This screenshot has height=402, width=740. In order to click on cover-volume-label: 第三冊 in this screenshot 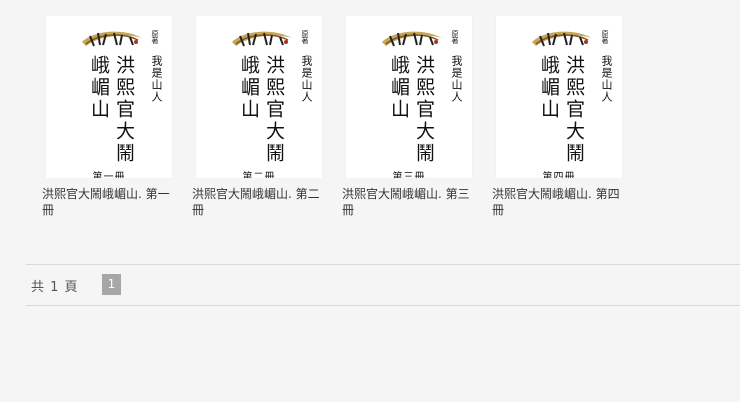, I will do `click(409, 175)`.